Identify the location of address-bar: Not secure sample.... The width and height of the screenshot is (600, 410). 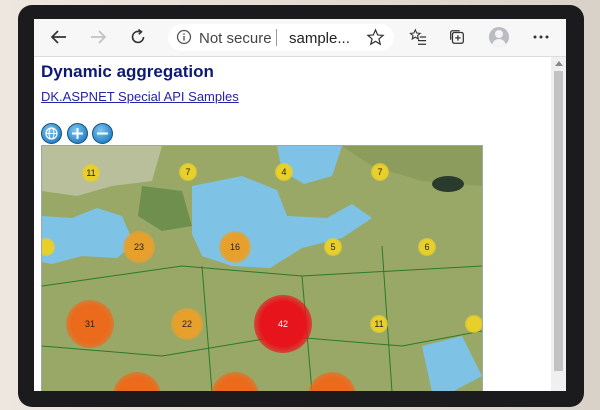
(281, 37).